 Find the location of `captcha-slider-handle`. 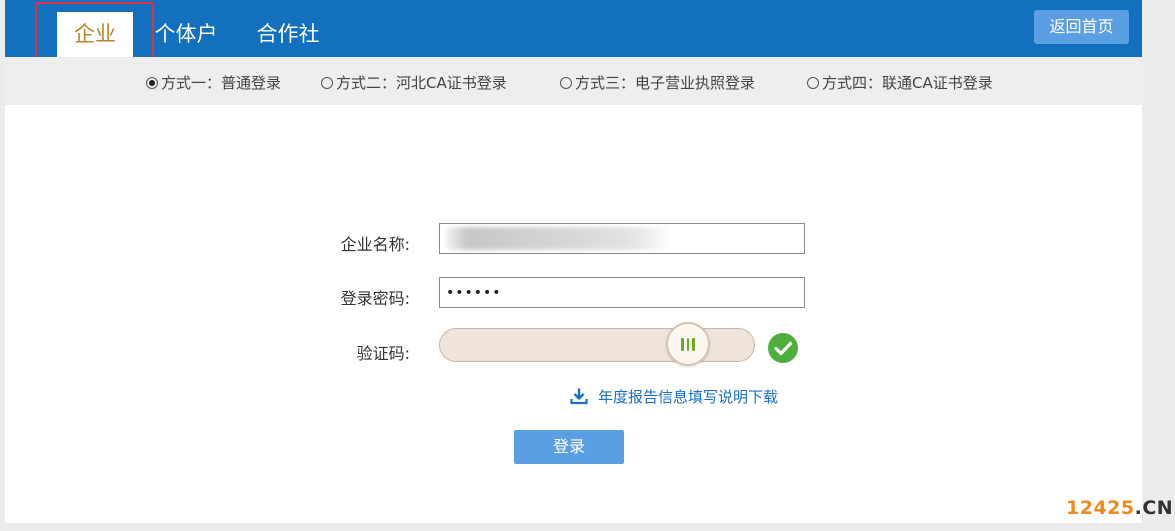

captcha-slider-handle is located at coordinates (688, 344).